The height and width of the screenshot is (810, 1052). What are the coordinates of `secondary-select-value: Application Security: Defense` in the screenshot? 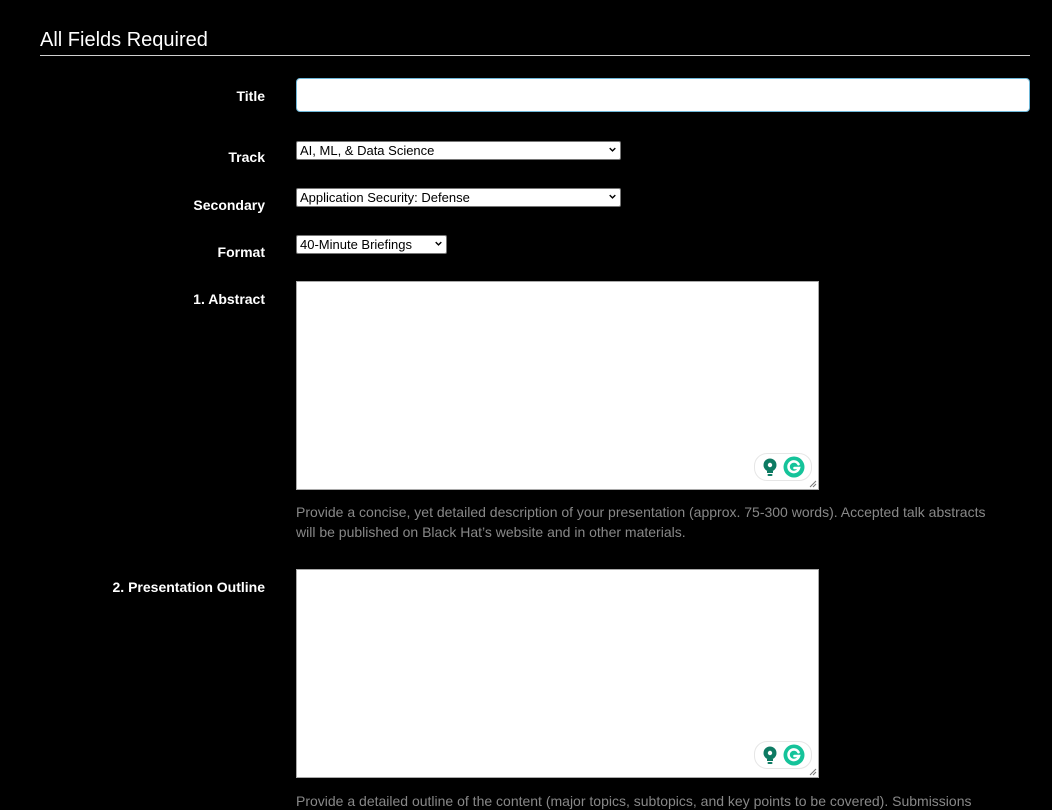 It's located at (385, 197).